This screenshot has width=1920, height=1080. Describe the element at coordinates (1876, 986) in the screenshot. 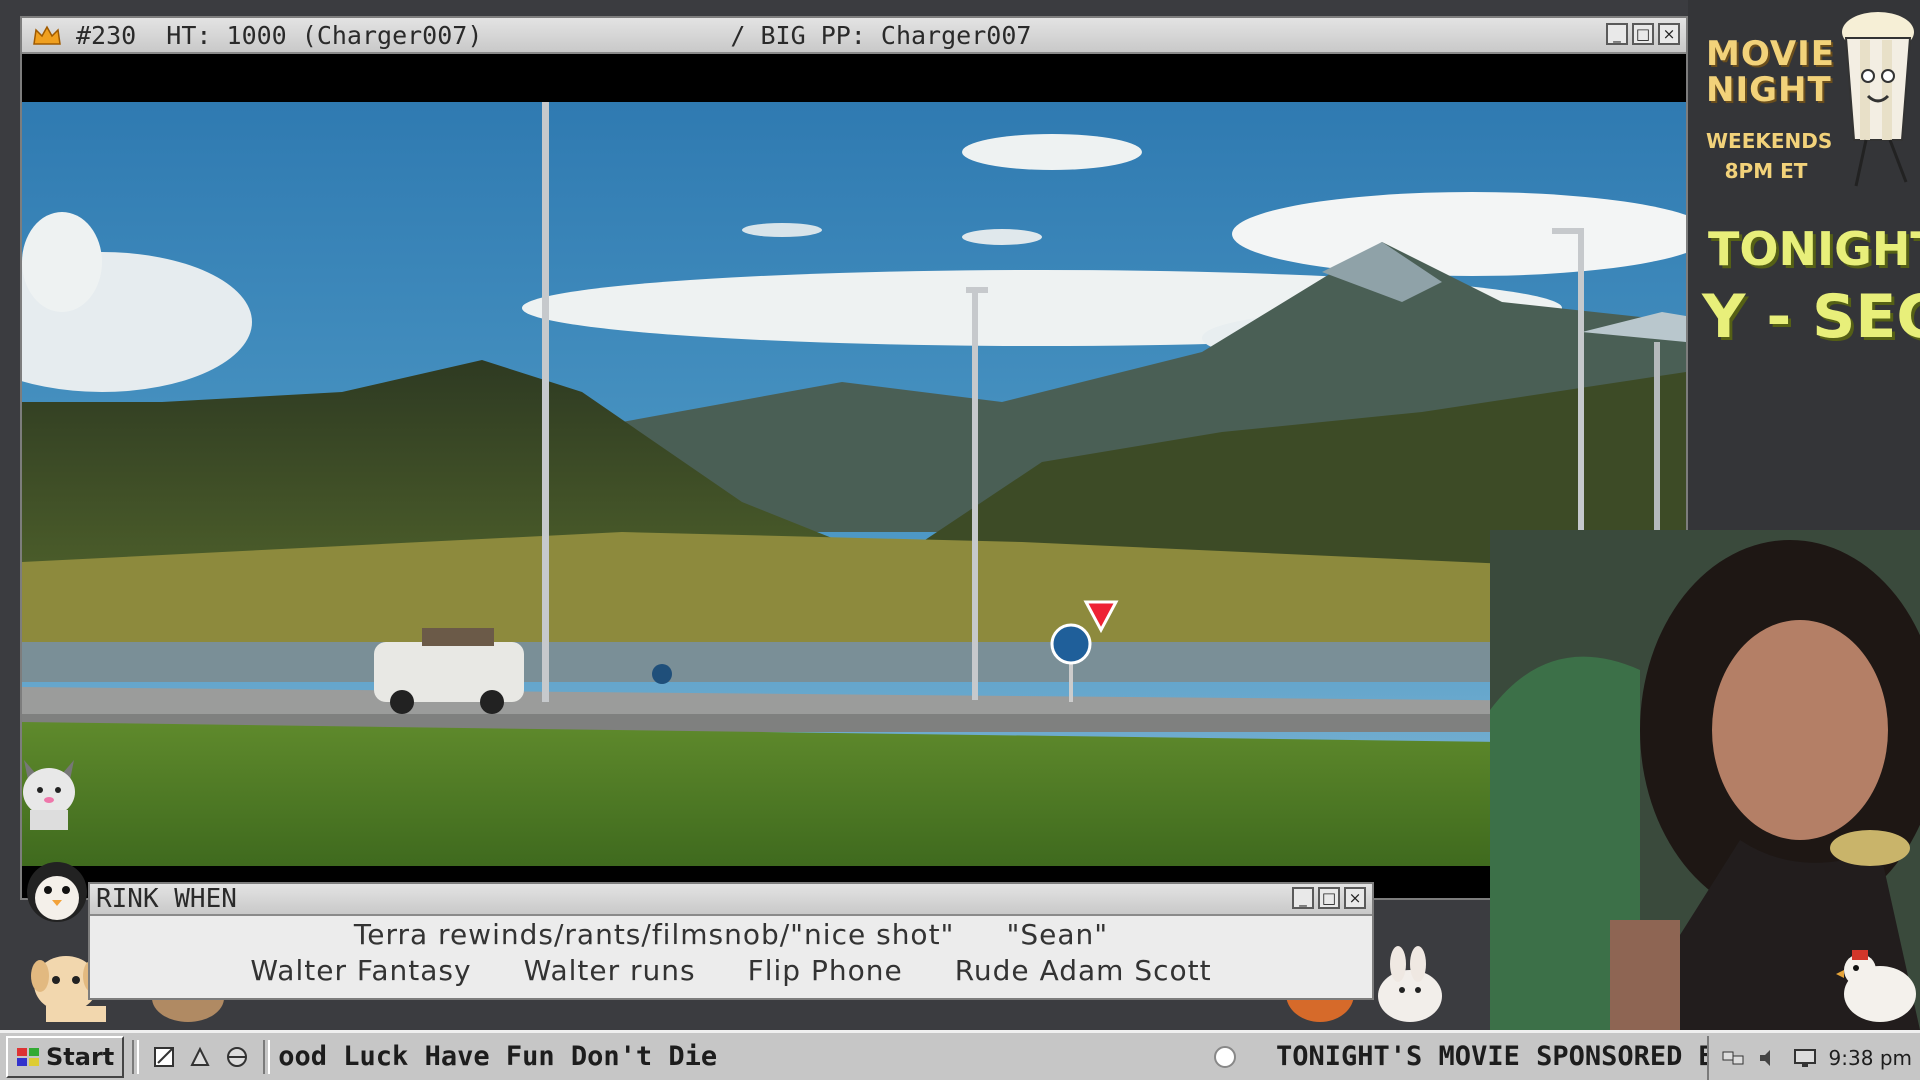

I see `chicken-pet-icon` at that location.